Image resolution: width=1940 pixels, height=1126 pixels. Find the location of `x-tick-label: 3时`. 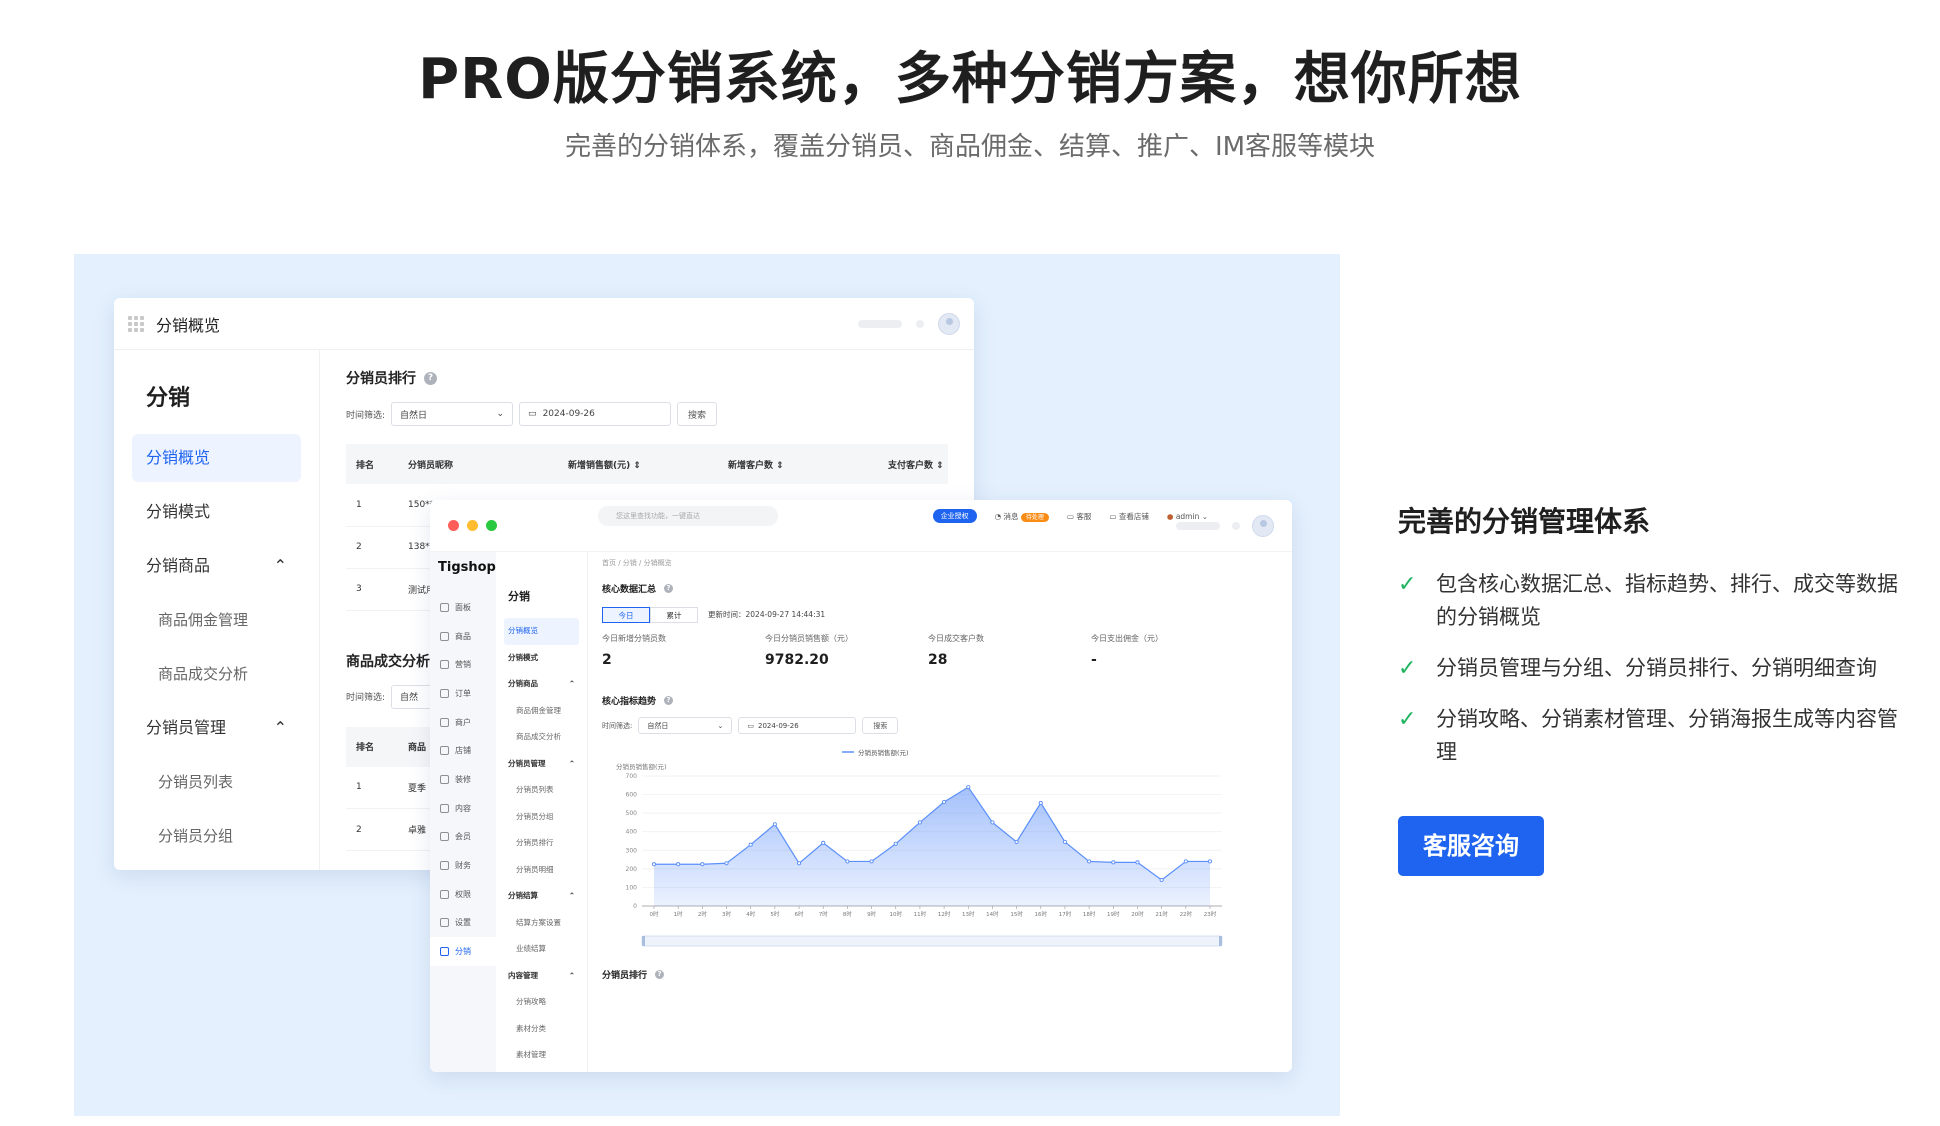

x-tick-label: 3时 is located at coordinates (726, 914).